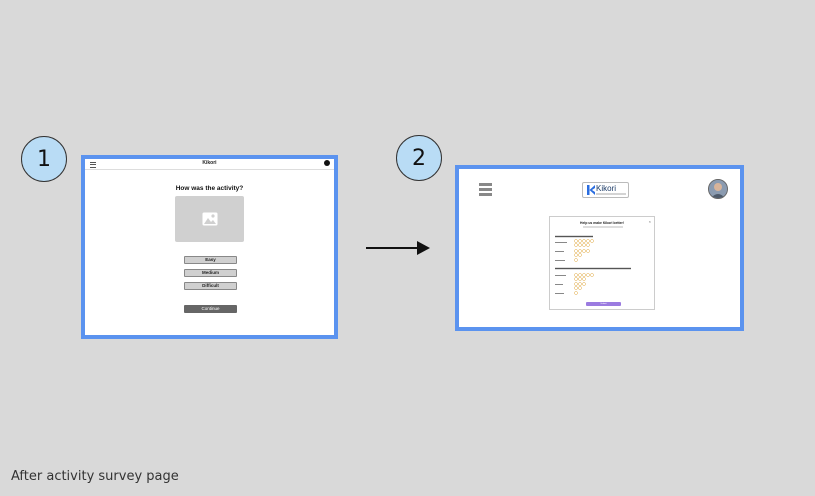  What do you see at coordinates (95, 476) in the screenshot?
I see `page-caption: After activity survey page` at bounding box center [95, 476].